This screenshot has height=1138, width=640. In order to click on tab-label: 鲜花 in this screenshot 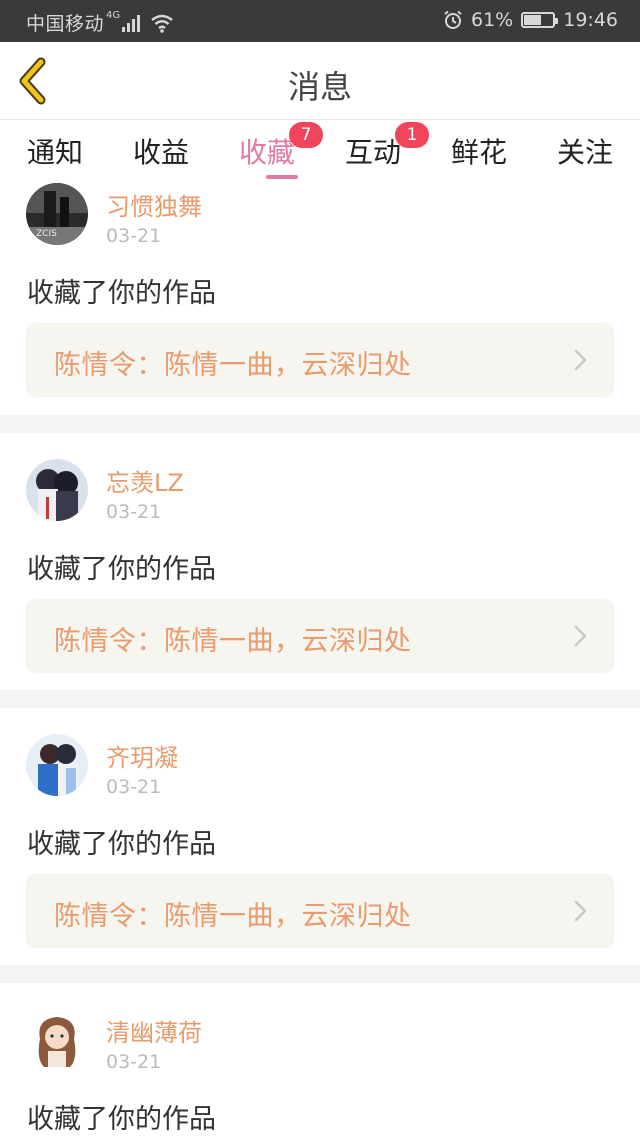, I will do `click(478, 152)`.